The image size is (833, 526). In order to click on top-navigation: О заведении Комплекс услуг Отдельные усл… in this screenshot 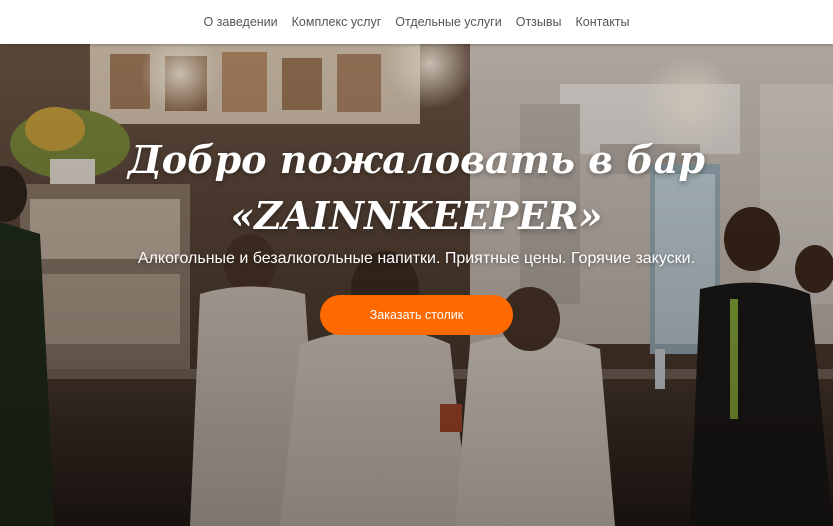, I will do `click(416, 22)`.